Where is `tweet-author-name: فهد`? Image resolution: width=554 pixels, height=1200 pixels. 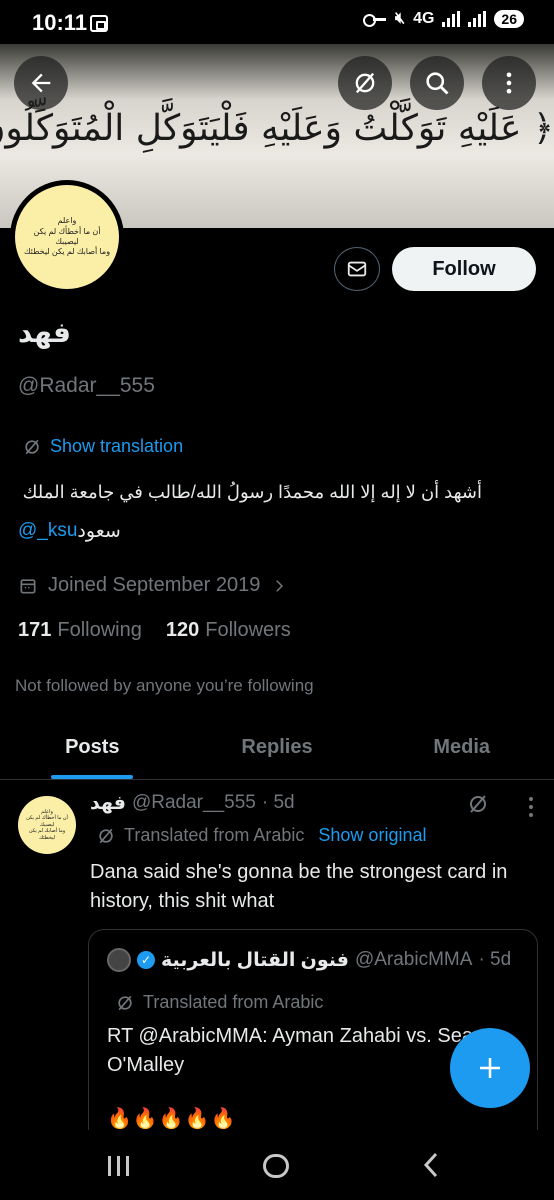
tweet-author-name: فهد is located at coordinates (108, 803).